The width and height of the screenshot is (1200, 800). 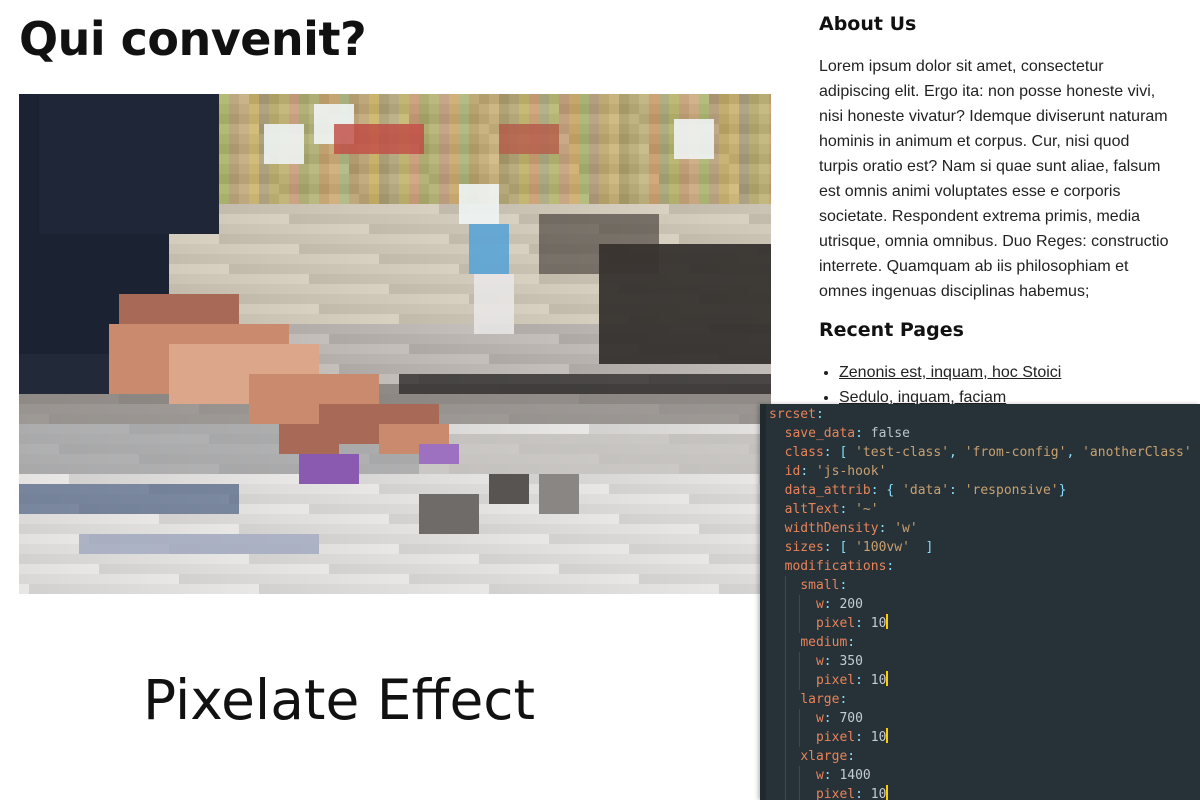 I want to click on code-token: }, so click(x=1062, y=490).